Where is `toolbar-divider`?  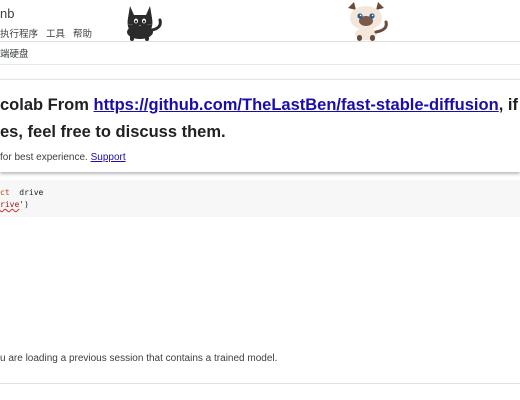
toolbar-divider is located at coordinates (260, 64).